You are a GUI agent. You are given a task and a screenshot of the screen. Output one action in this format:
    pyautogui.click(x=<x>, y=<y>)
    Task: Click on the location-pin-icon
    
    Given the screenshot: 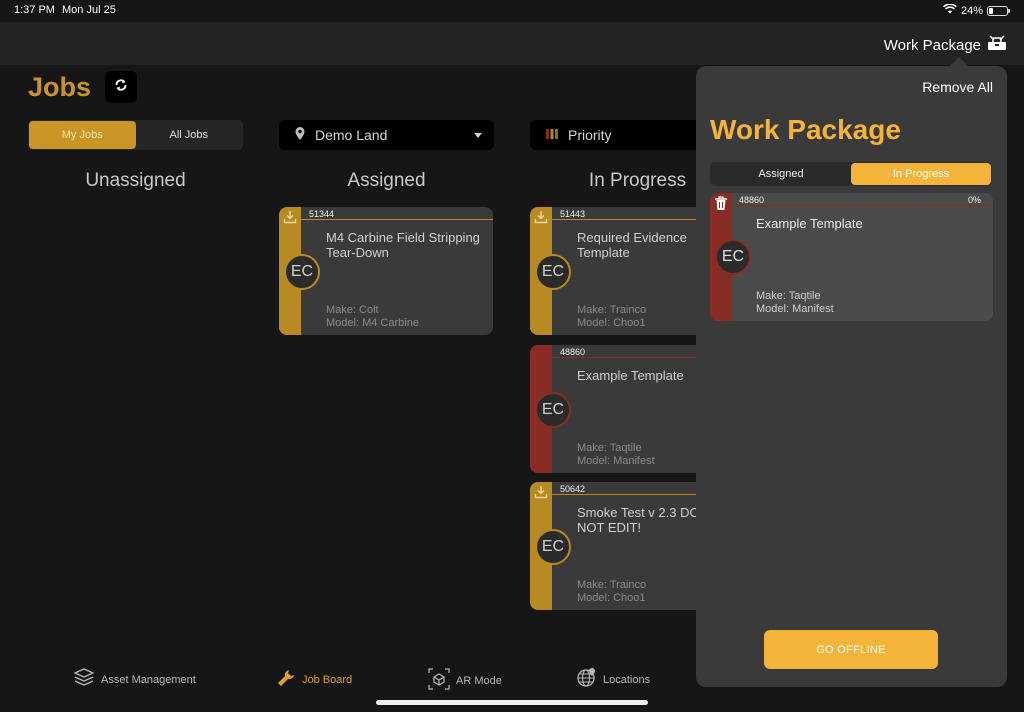 What is the action you would take?
    pyautogui.click(x=300, y=135)
    